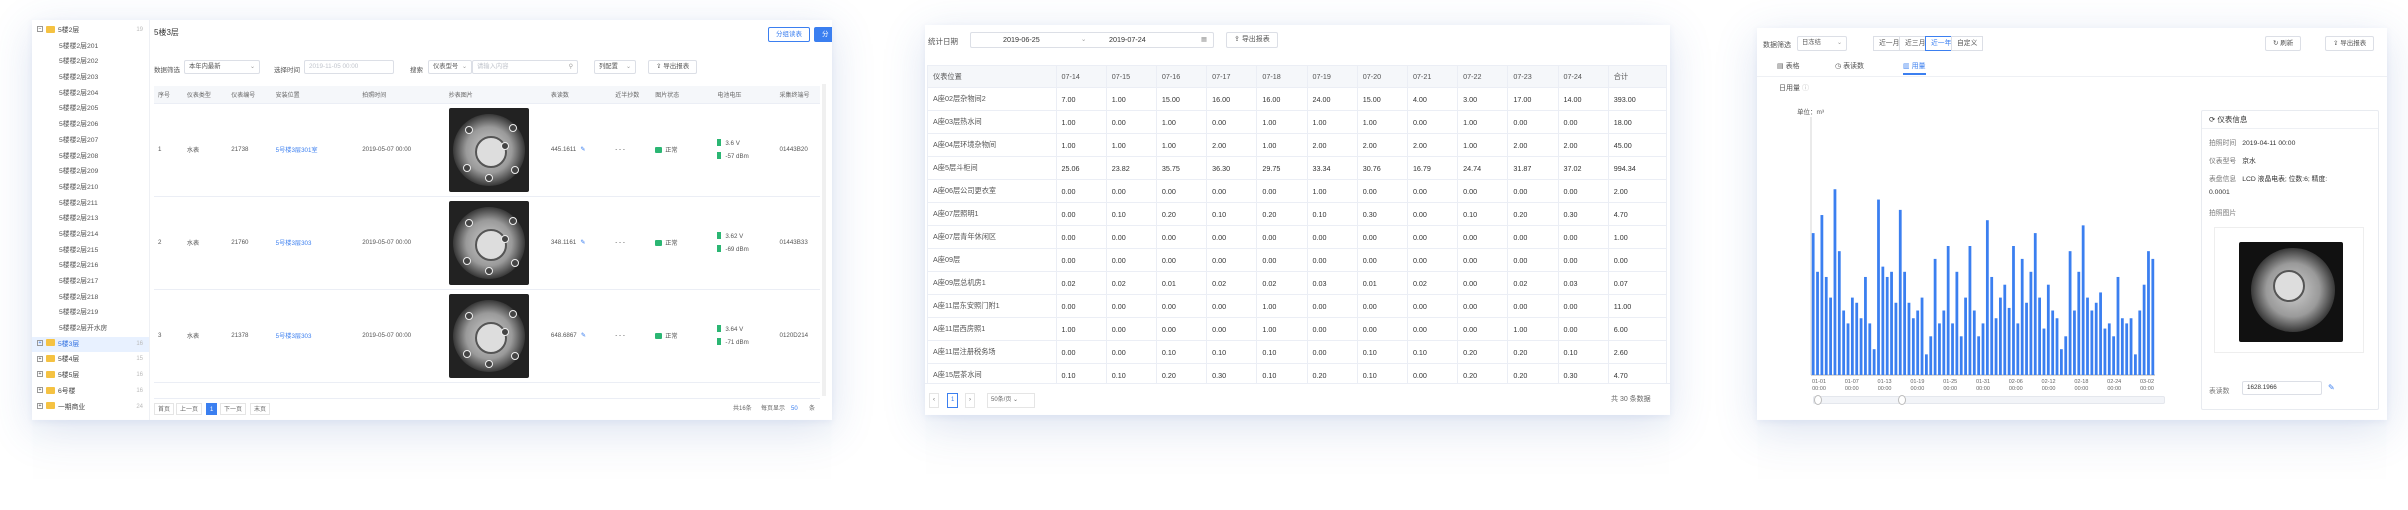 The width and height of the screenshot is (2408, 510). I want to click on column-header: 07-20, so click(1382, 76).